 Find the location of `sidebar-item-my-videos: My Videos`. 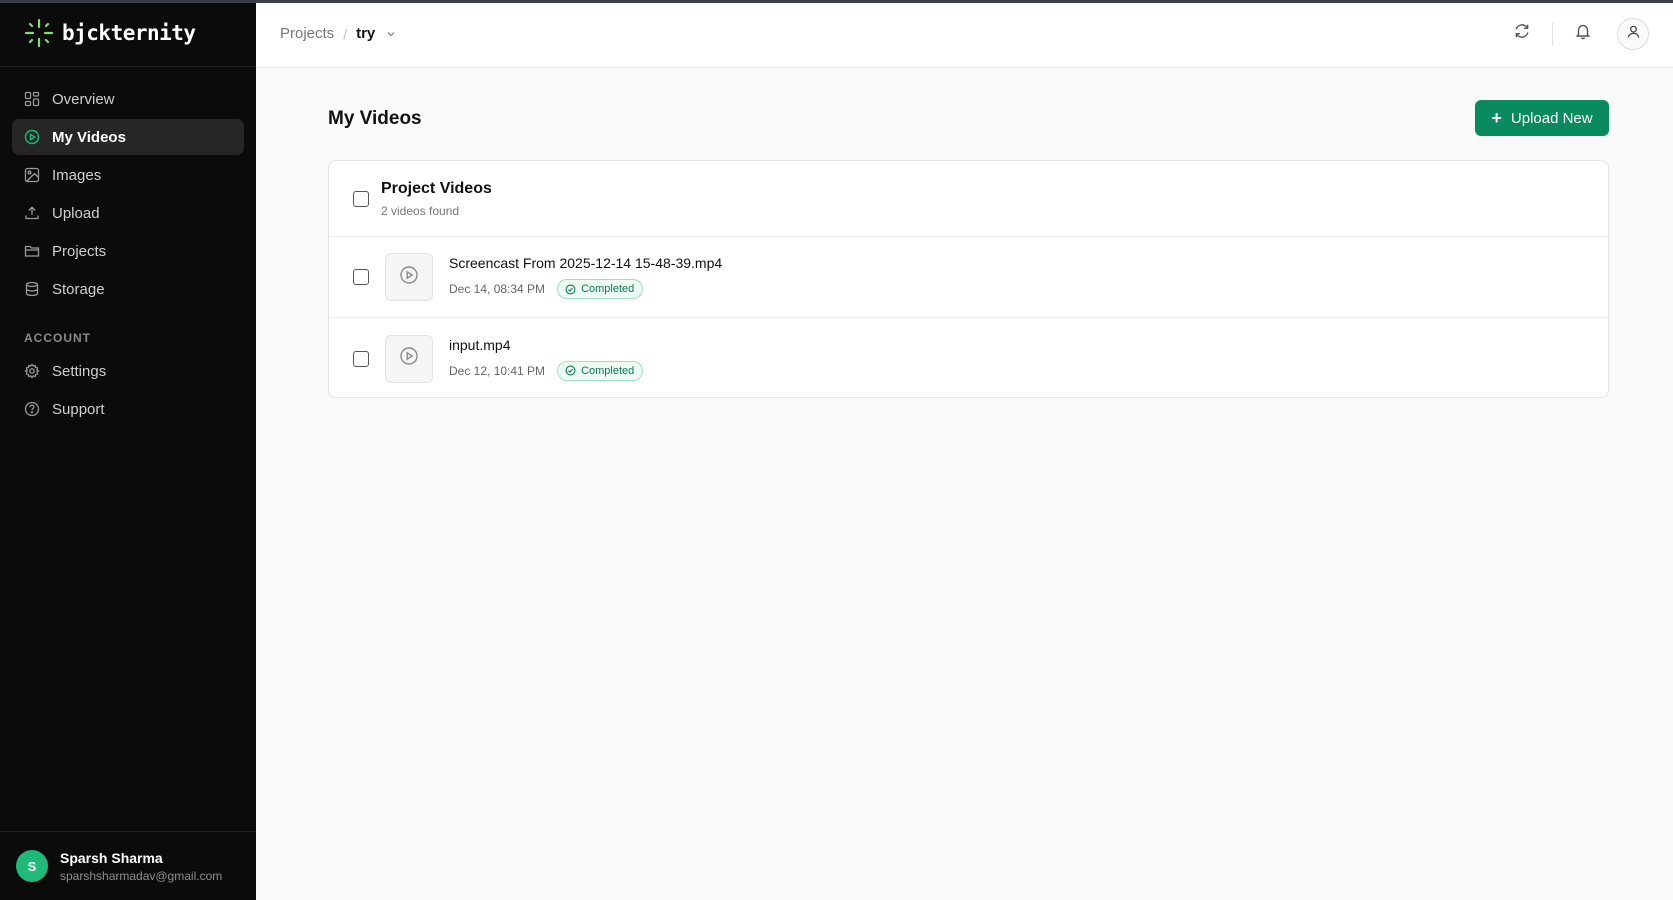

sidebar-item-my-videos: My Videos is located at coordinates (128, 137).